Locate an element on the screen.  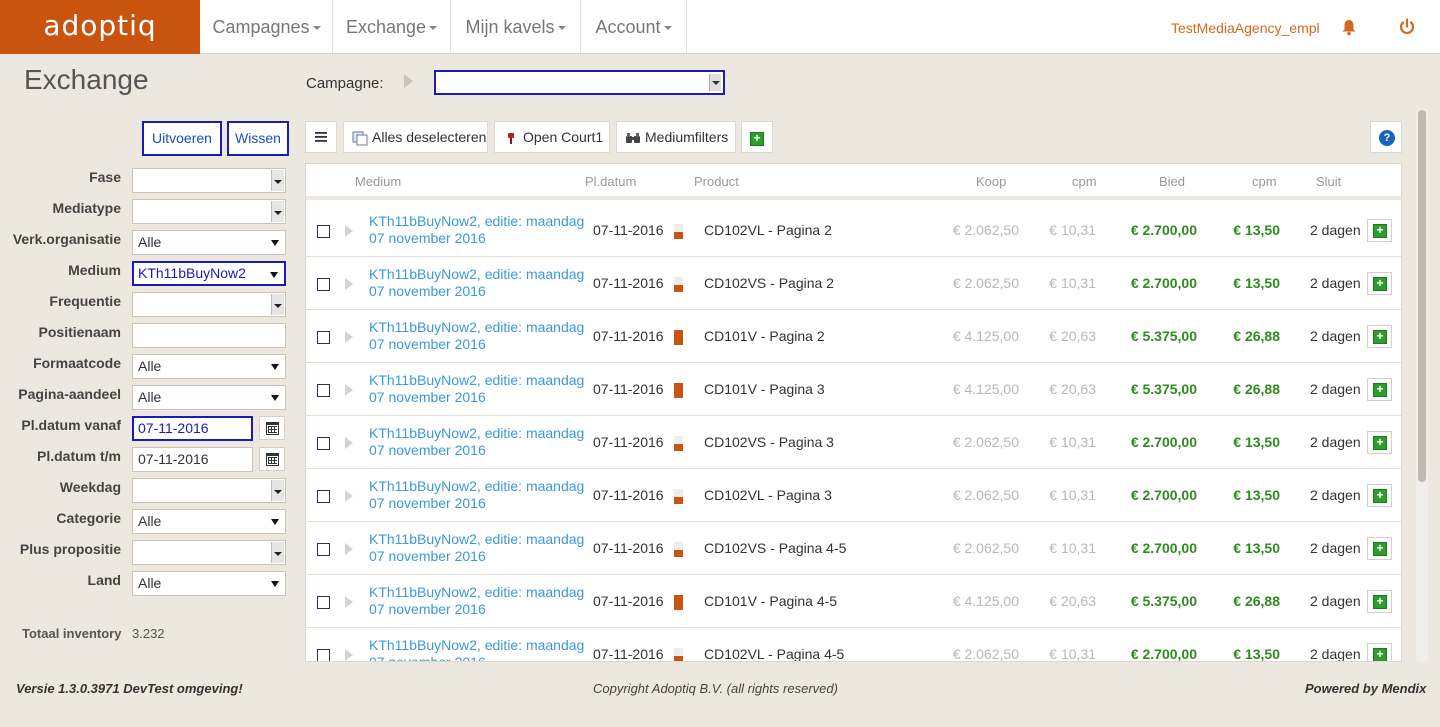
column-header-product: Product is located at coordinates (716, 181).